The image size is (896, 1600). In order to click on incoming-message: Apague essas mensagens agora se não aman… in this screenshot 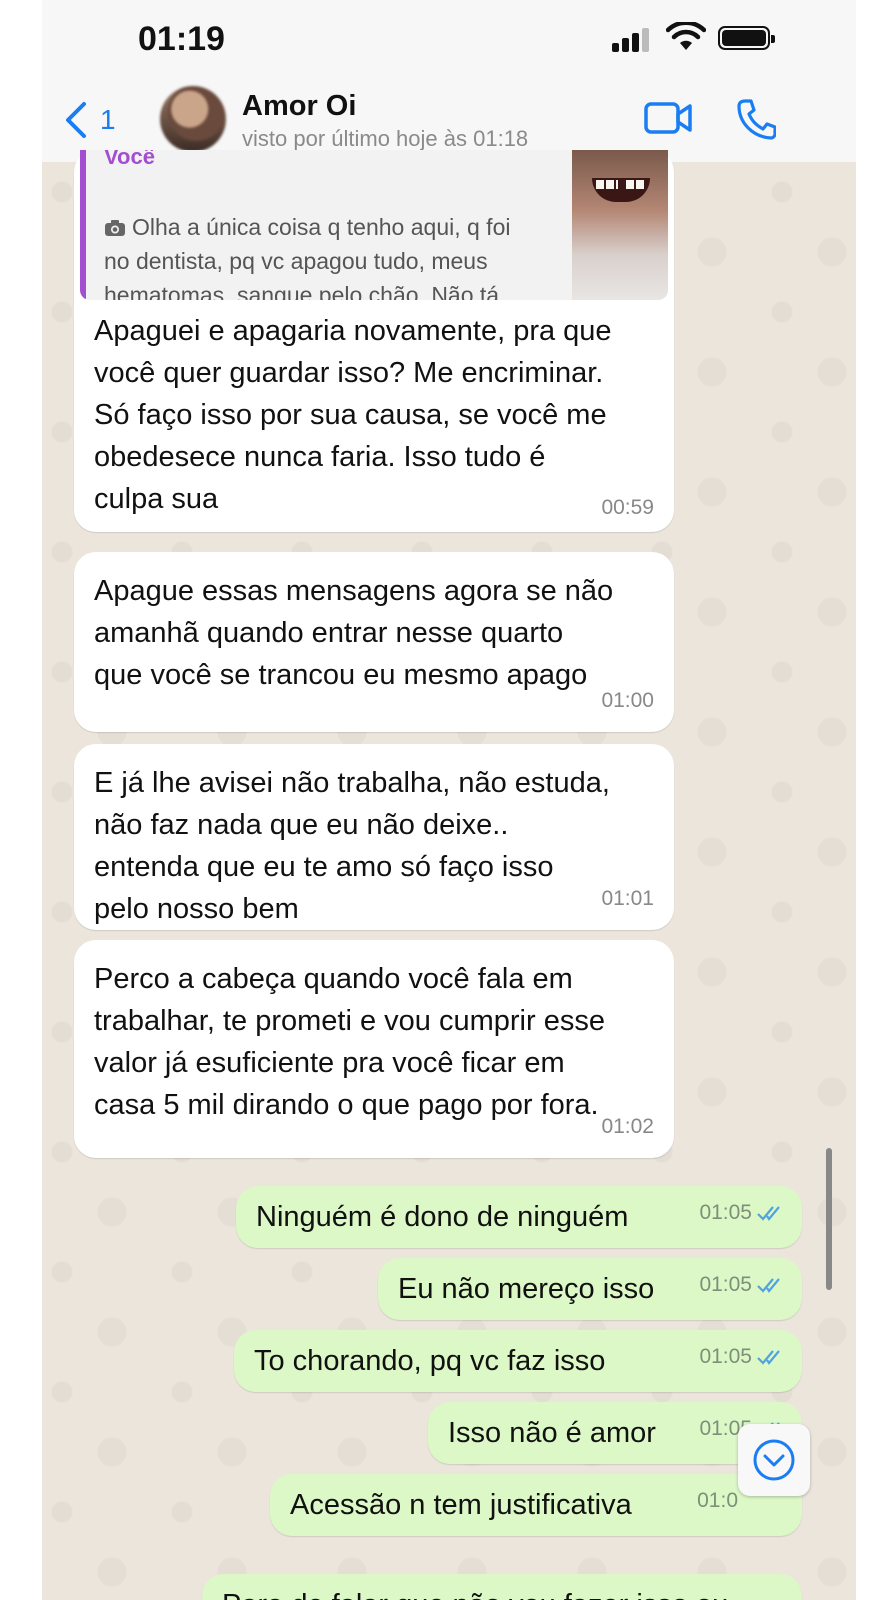, I will do `click(374, 642)`.